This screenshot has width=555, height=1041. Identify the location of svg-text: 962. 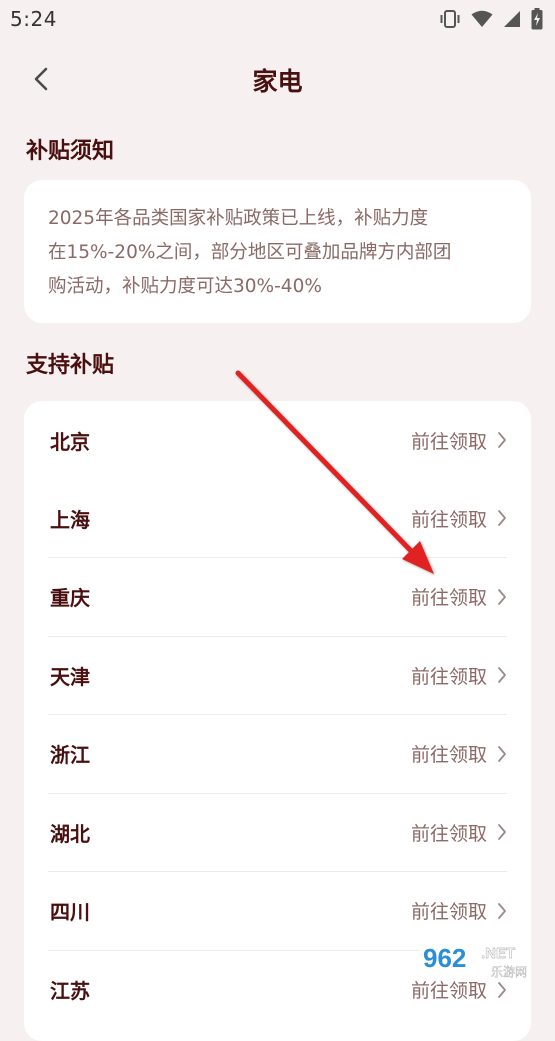
(444, 958).